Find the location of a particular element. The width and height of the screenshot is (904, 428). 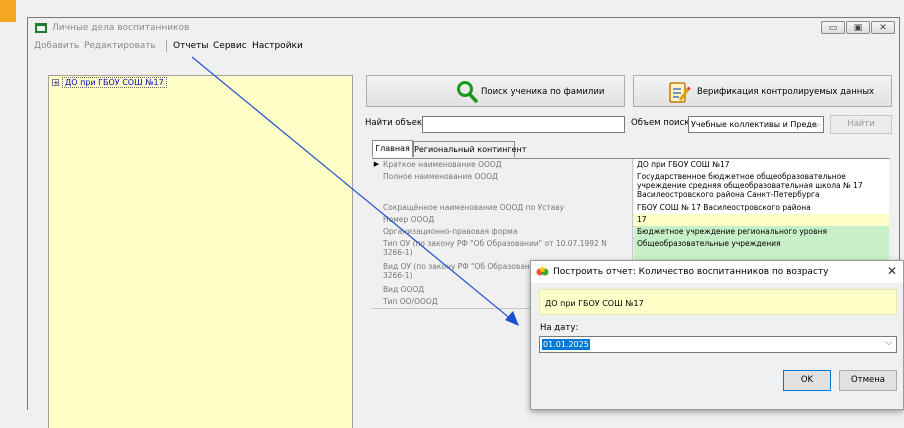

checklist-edit-icon is located at coordinates (680, 92).